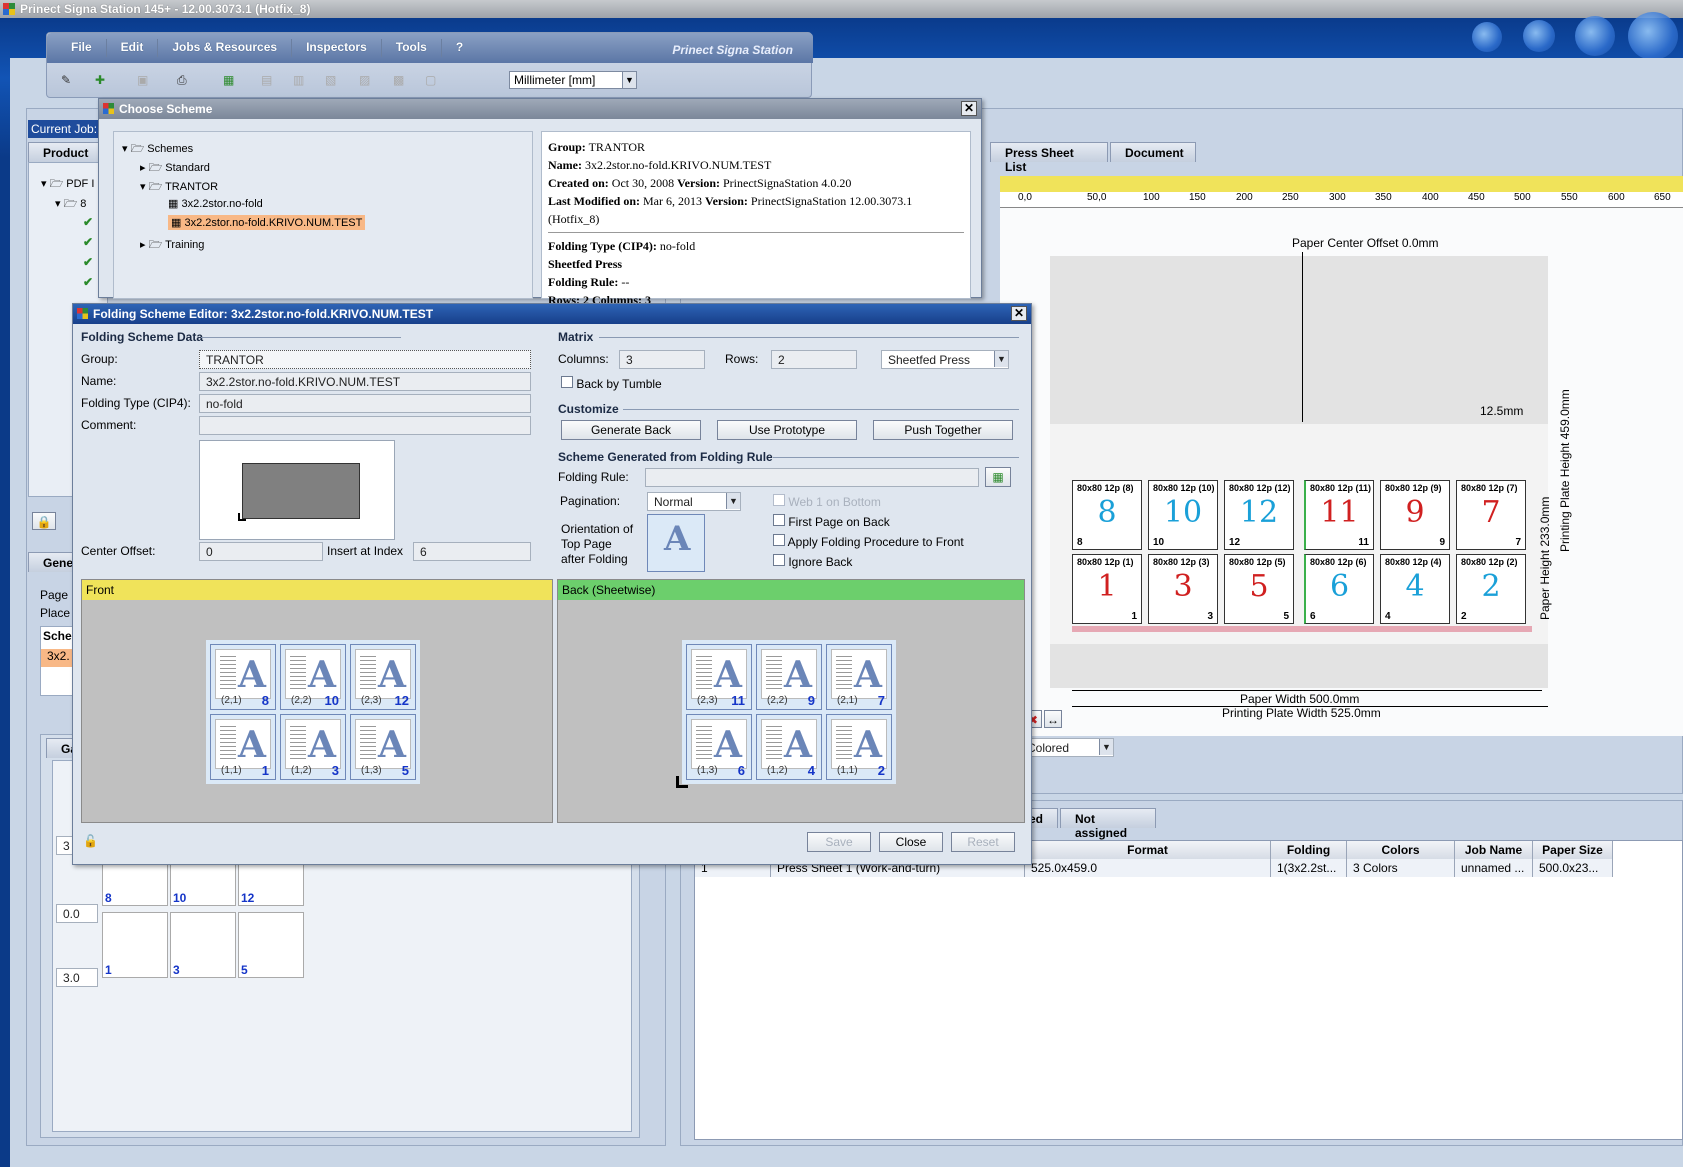 The image size is (1683, 1167). Describe the element at coordinates (789, 747) in the screenshot. I see `back-tile: A (1,2) 4` at that location.